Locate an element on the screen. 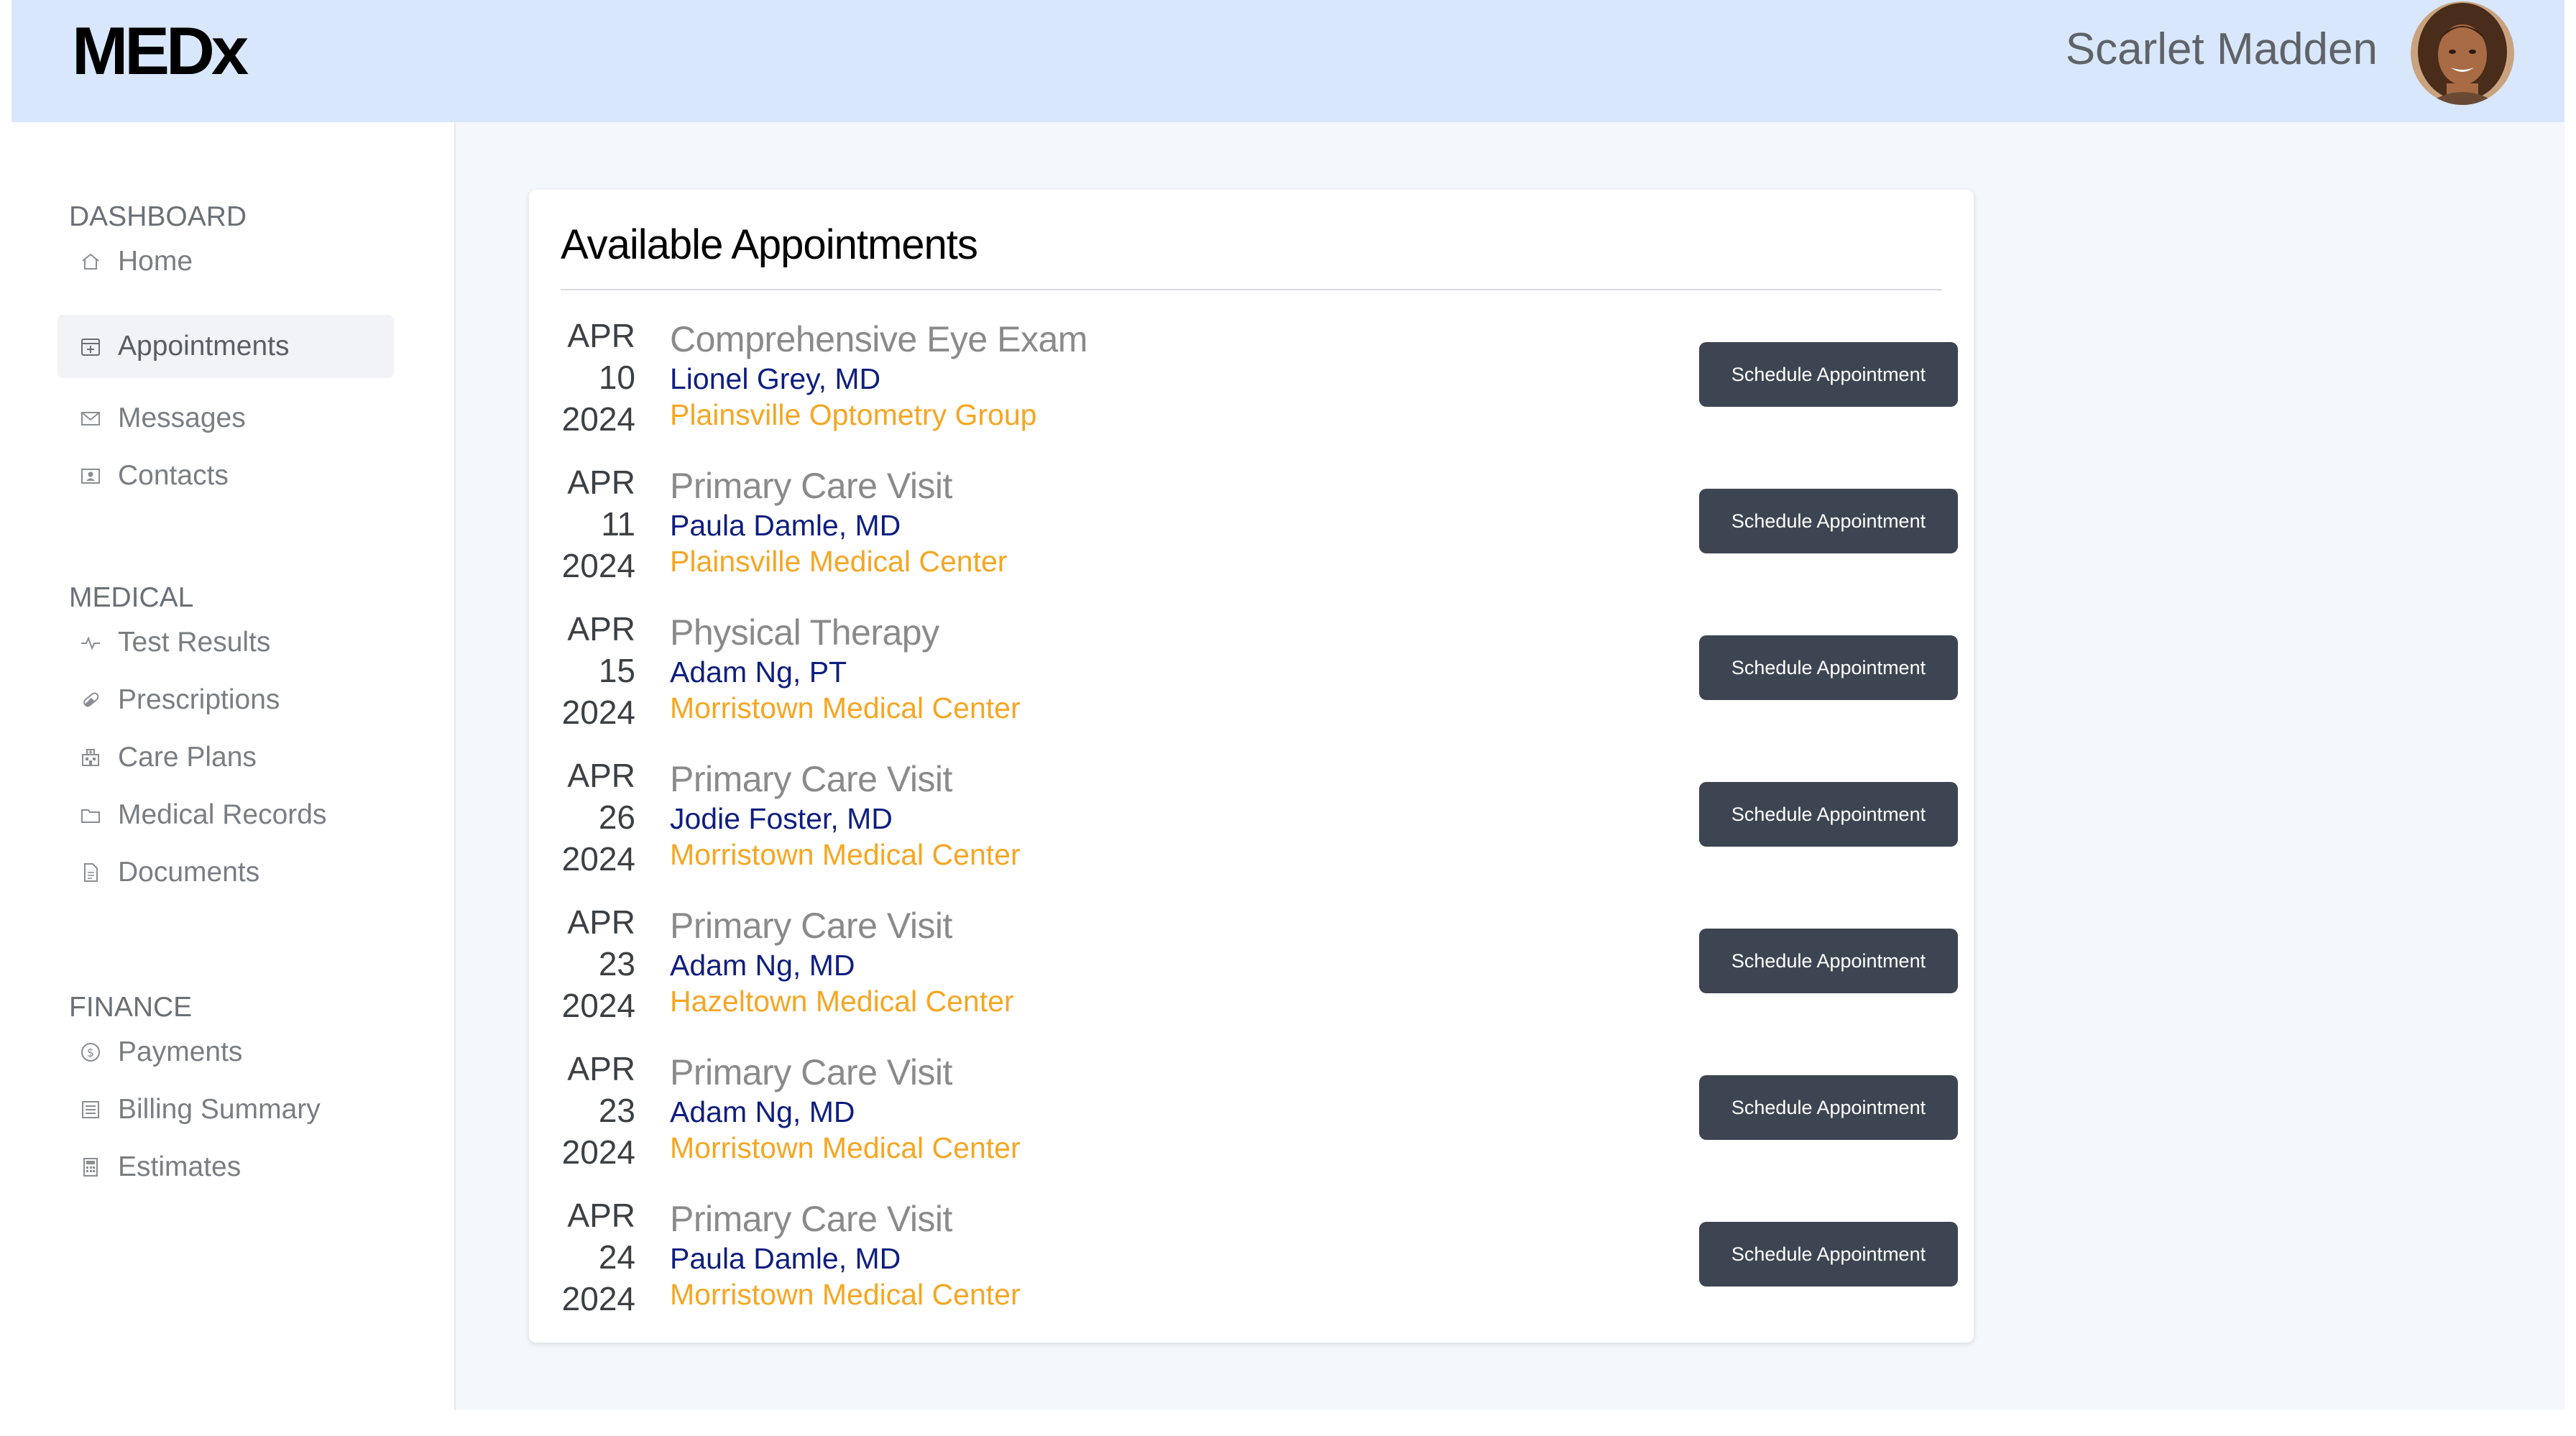  dollar-coin-icon: $ is located at coordinates (90, 1052).